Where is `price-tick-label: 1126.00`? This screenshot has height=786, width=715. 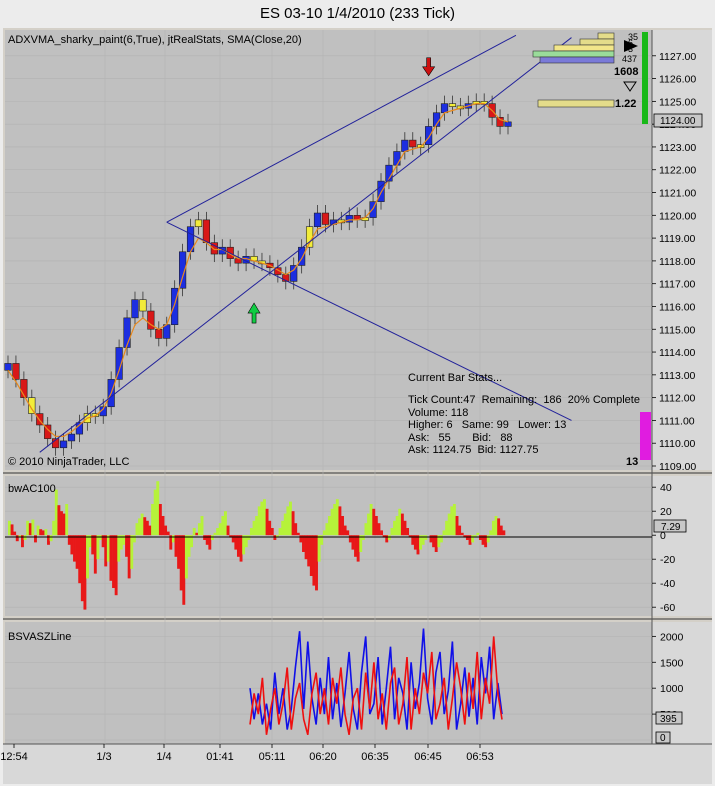 price-tick-label: 1126.00 is located at coordinates (677, 80).